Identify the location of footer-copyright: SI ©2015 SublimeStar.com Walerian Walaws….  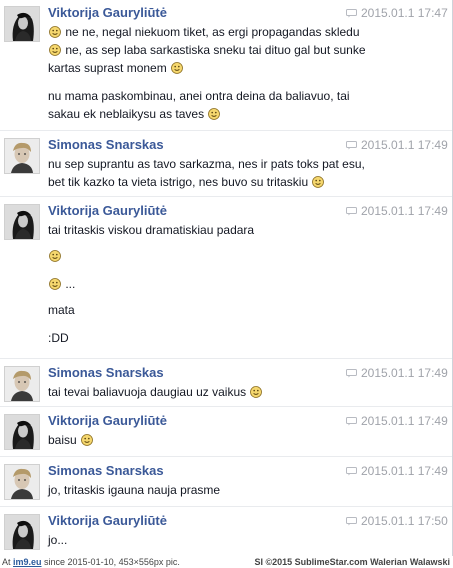
(352, 562).